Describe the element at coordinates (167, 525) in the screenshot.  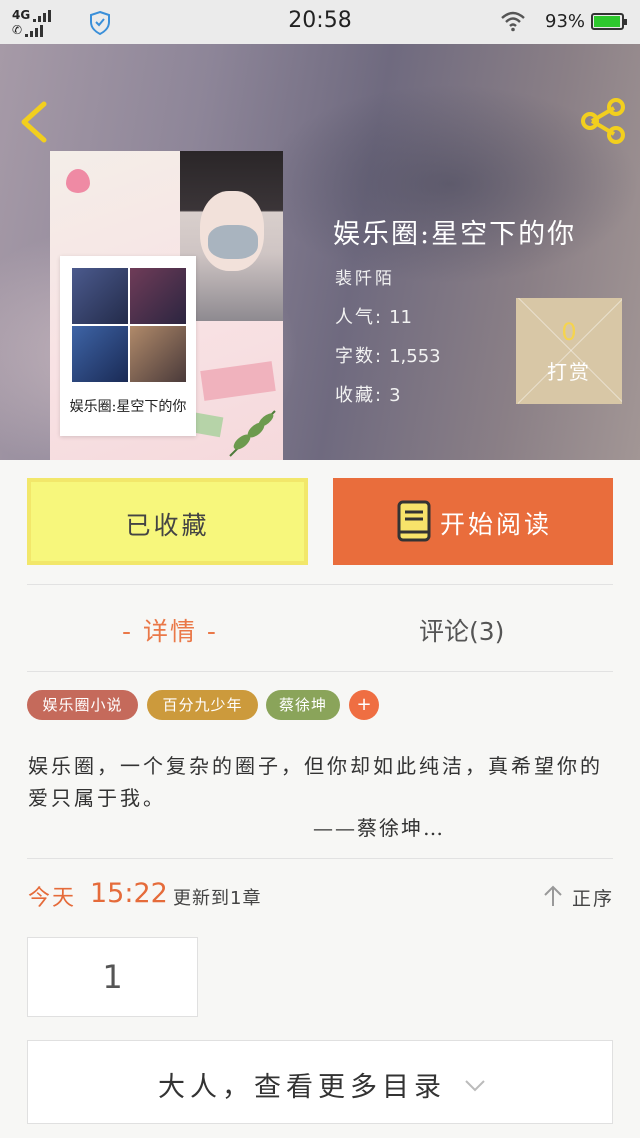
I see `collected-label: 已收藏` at that location.